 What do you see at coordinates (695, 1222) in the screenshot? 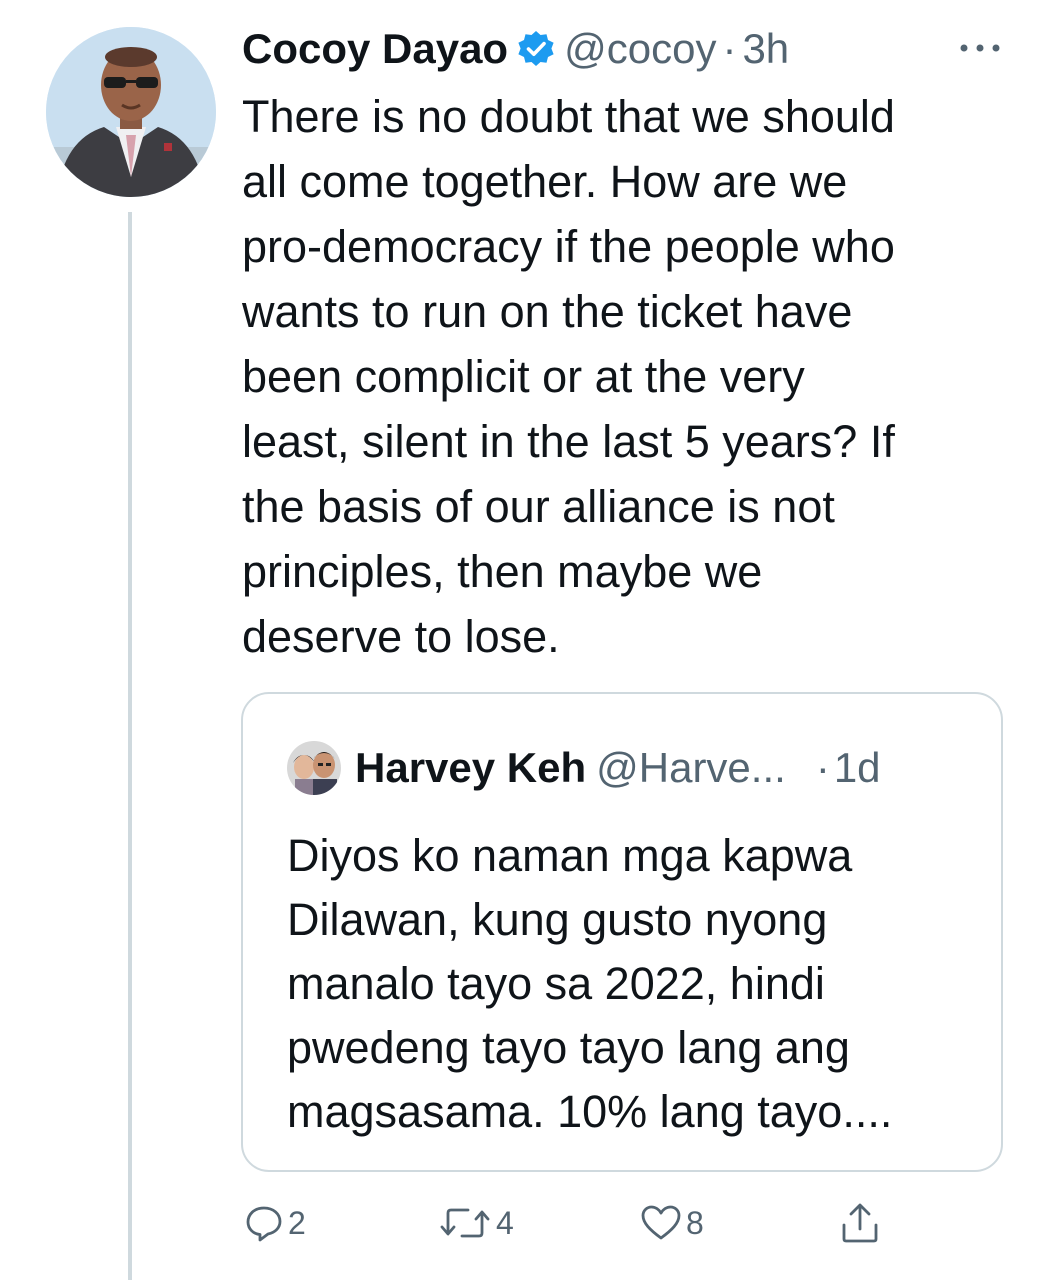
I see `like-count: 8` at bounding box center [695, 1222].